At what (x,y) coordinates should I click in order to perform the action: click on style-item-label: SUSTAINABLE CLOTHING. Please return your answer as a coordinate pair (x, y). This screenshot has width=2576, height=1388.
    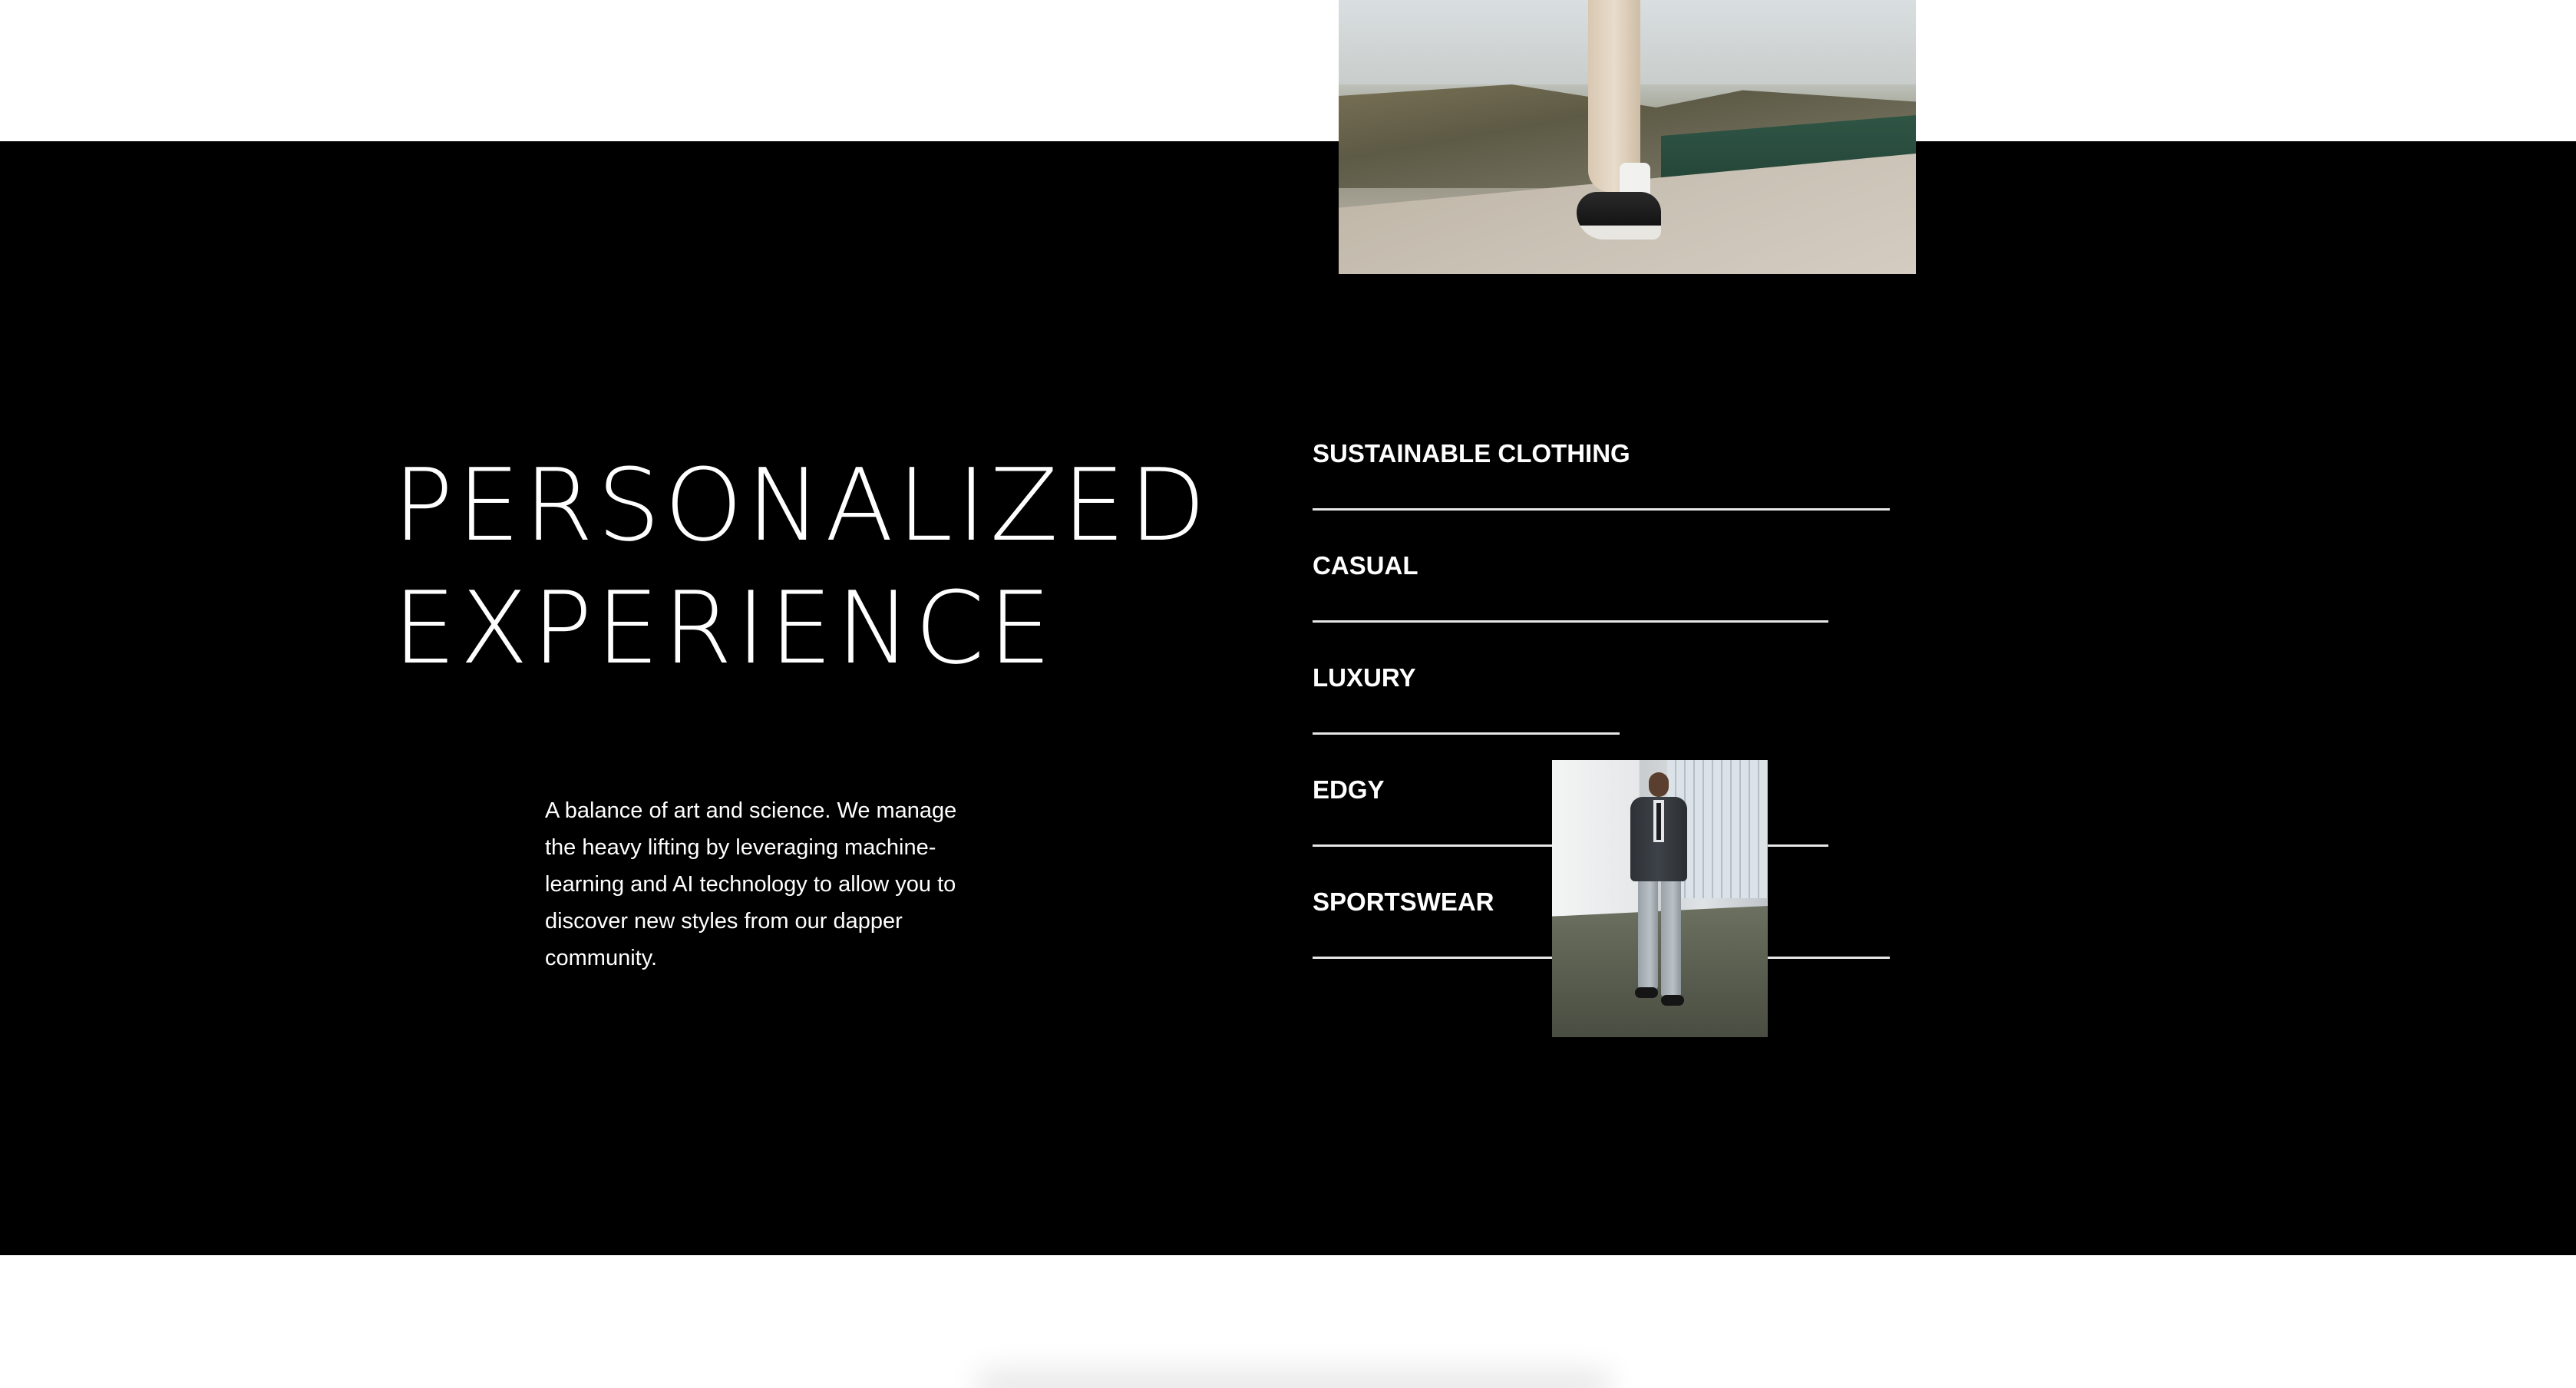
    Looking at the image, I should click on (1471, 453).